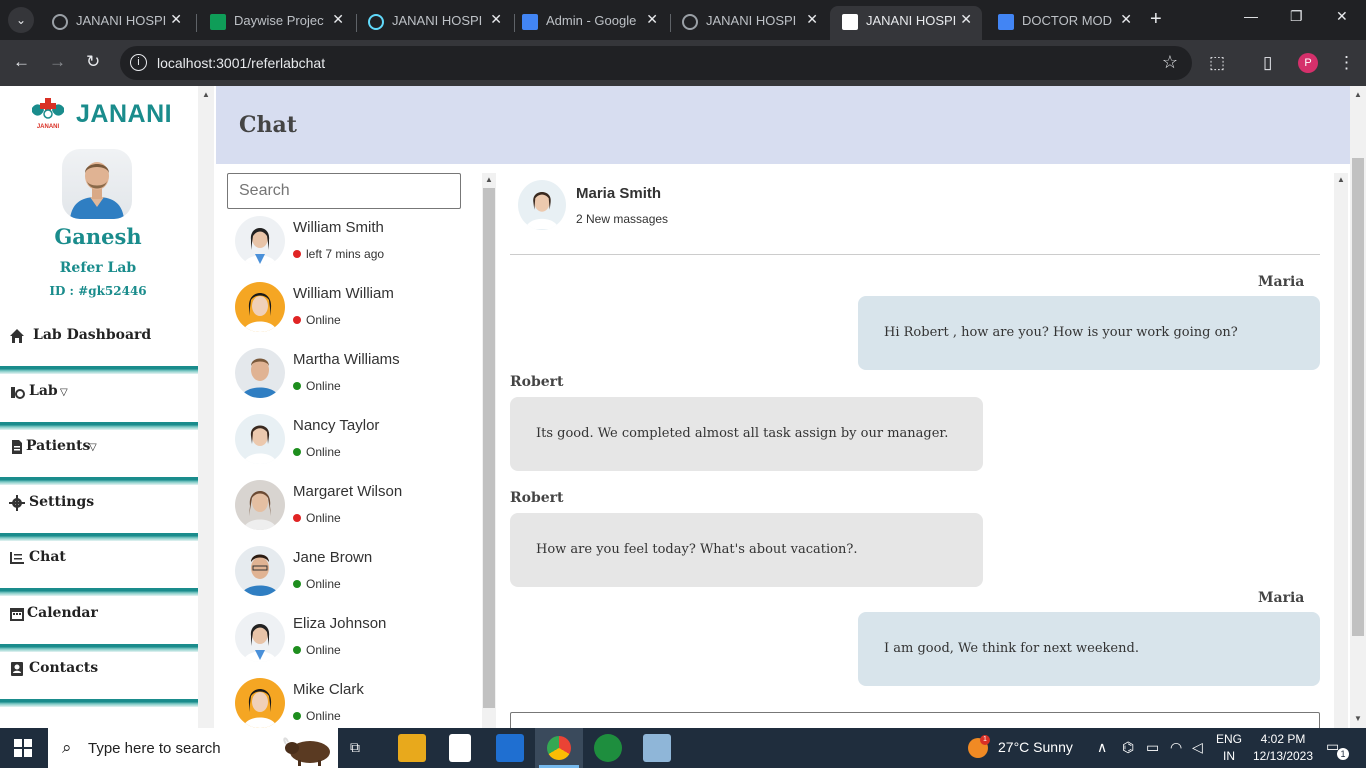 The image size is (1366, 768). What do you see at coordinates (48, 114) in the screenshot?
I see `janani-logo-icon: JANANI` at bounding box center [48, 114].